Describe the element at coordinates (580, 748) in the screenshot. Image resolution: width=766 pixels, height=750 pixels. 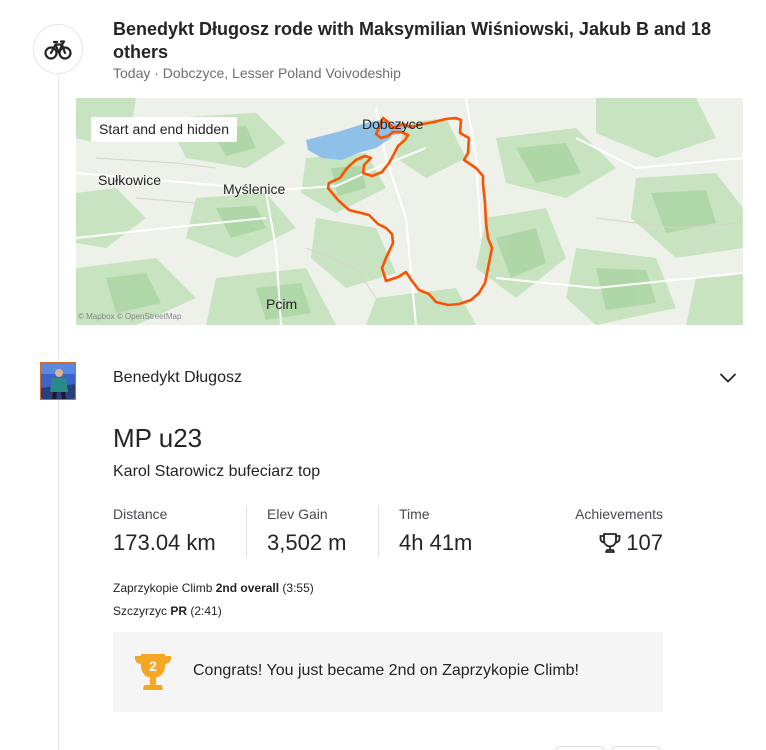
I see `kudos-button` at that location.